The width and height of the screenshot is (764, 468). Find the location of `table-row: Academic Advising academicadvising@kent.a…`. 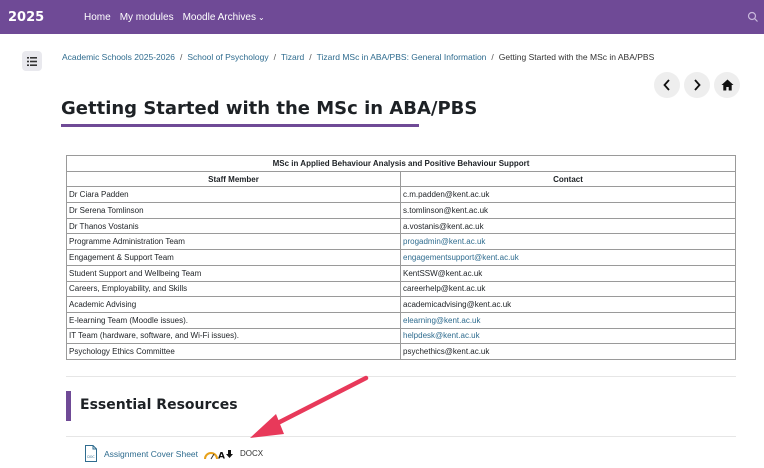

table-row: Academic Advising academicadvising@kent.a… is located at coordinates (401, 304).